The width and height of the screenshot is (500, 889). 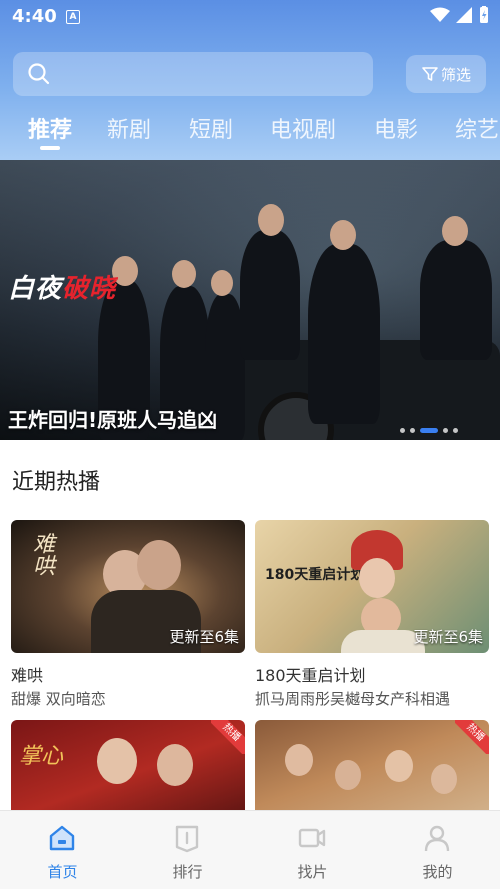 I want to click on profile-icon, so click(x=437, y=838).